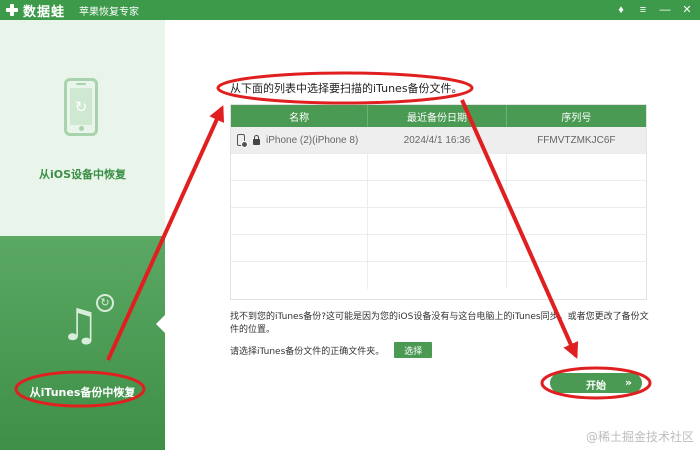  What do you see at coordinates (307, 351) in the screenshot?
I see `choose-folder-text: 请选择iTunes备份文件的正确文件夹。` at bounding box center [307, 351].